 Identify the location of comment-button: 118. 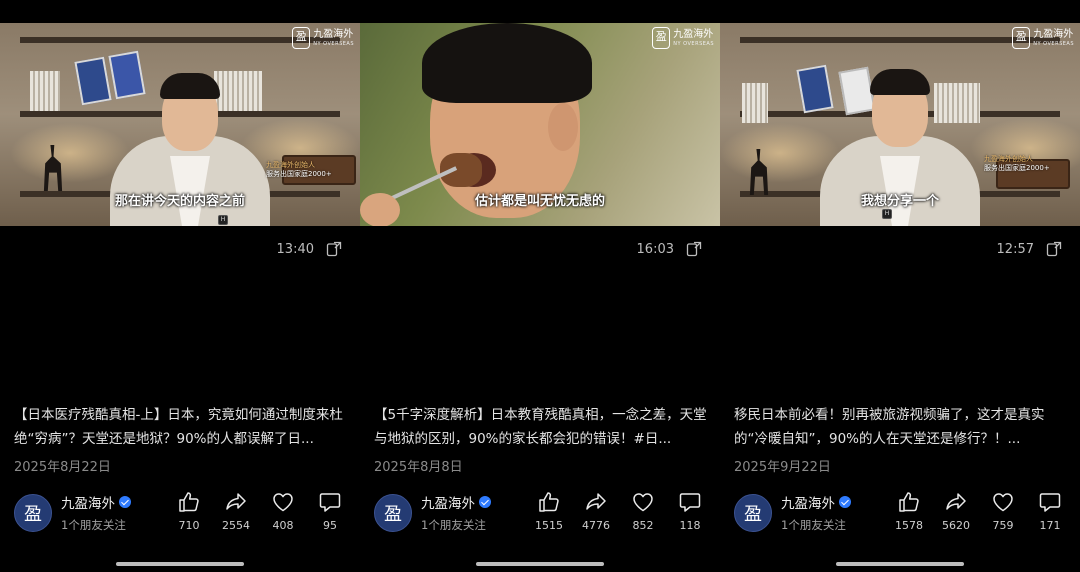
(690, 511).